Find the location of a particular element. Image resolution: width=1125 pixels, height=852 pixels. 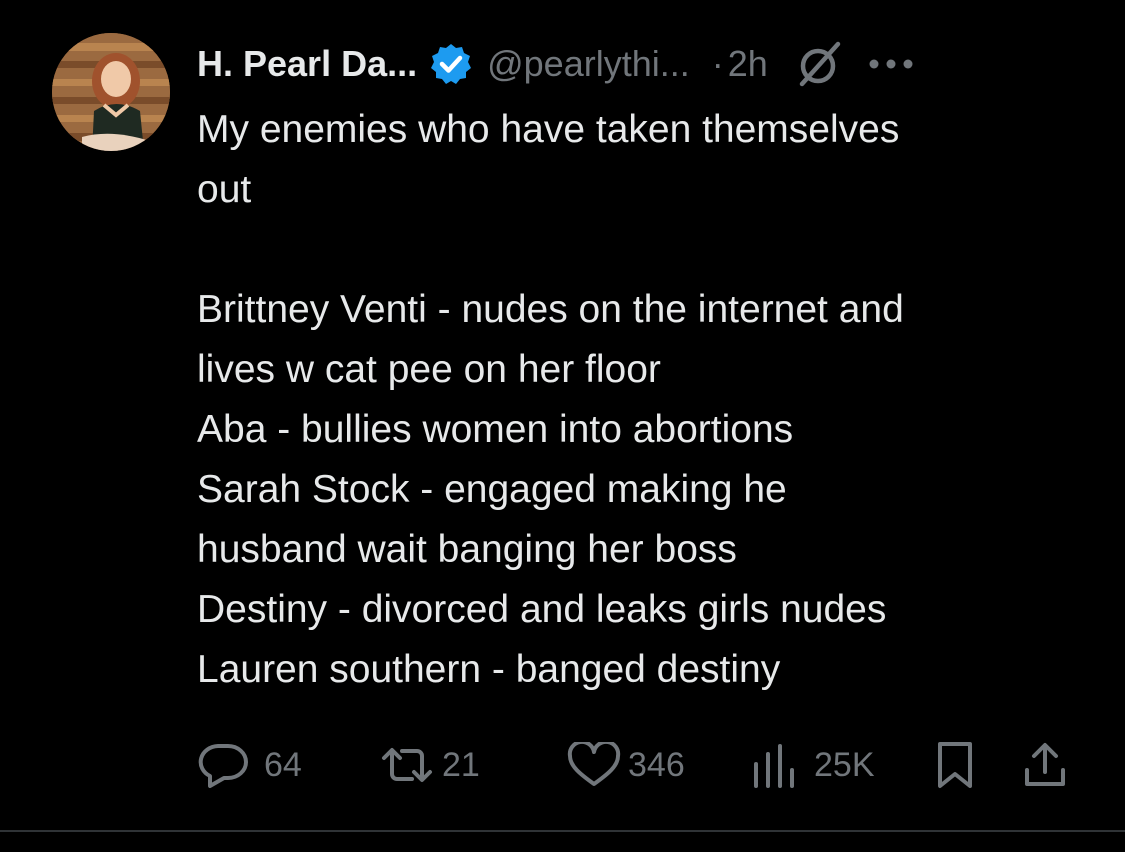

share-icon is located at coordinates (1045, 764).